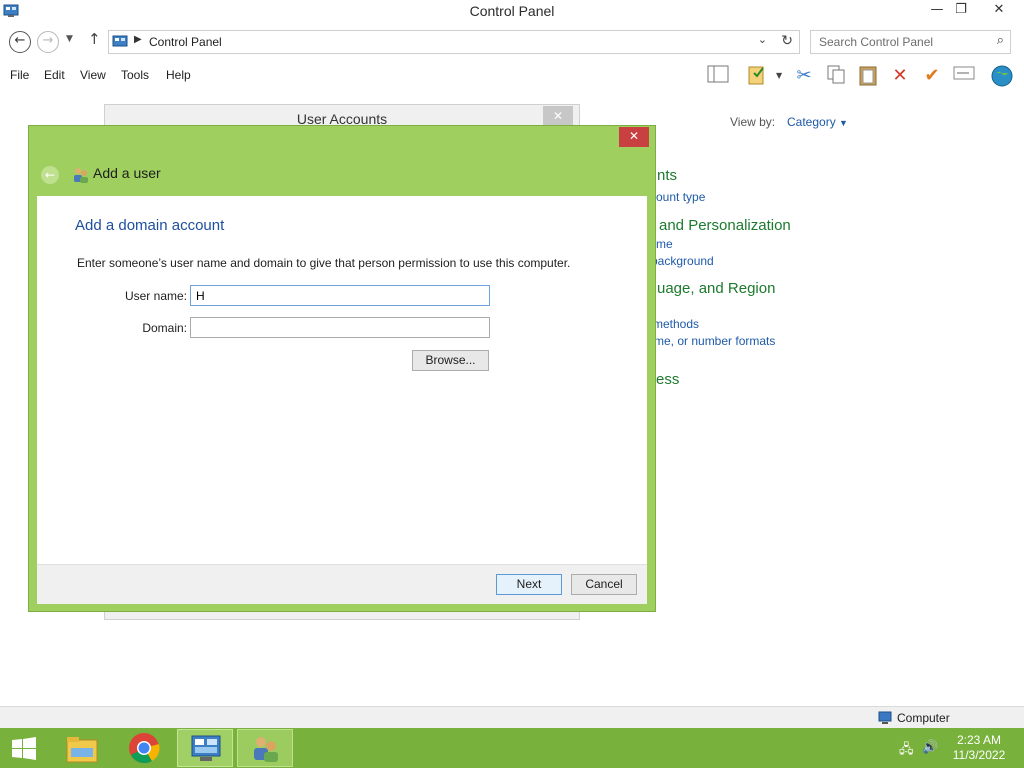  I want to click on link-change-background: background, so click(682, 261).